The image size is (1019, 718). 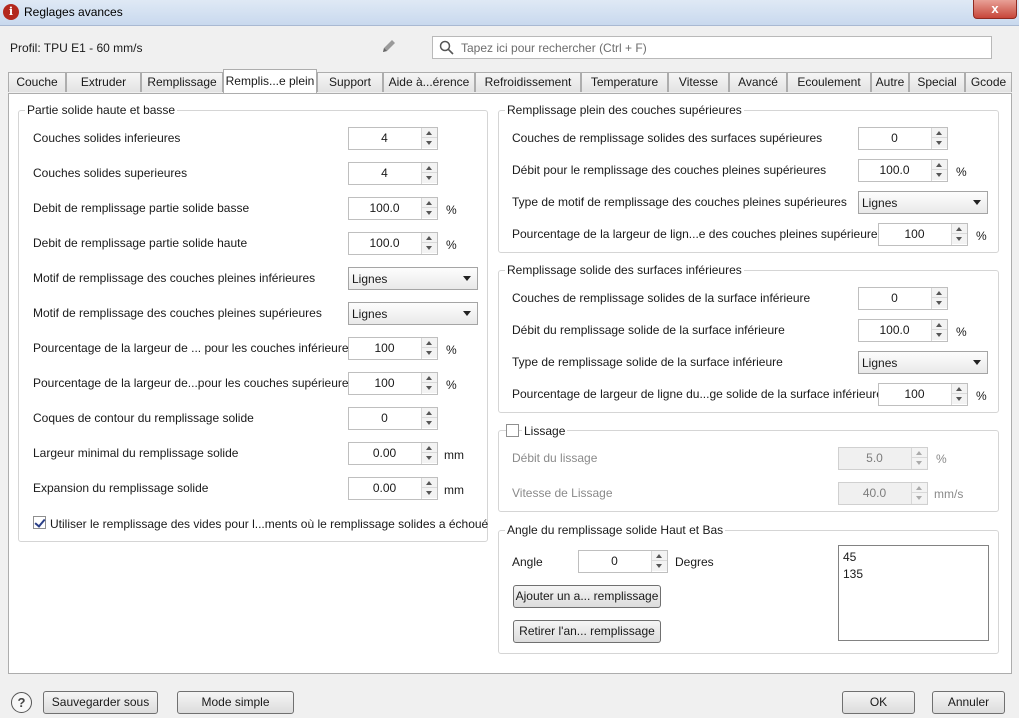 I want to click on chevron-down-icon, so click(x=467, y=313).